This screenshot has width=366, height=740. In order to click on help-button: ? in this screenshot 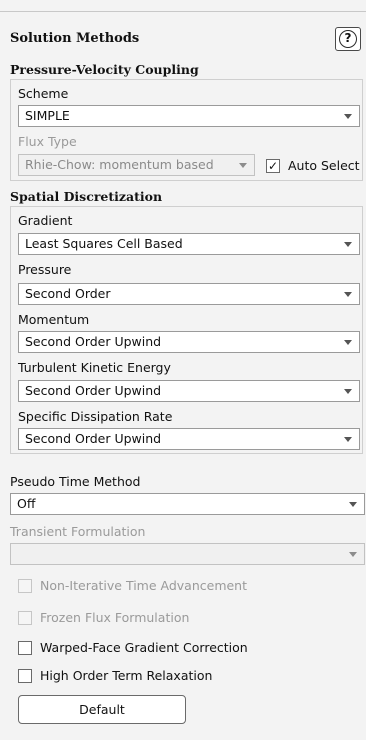, I will do `click(348, 39)`.